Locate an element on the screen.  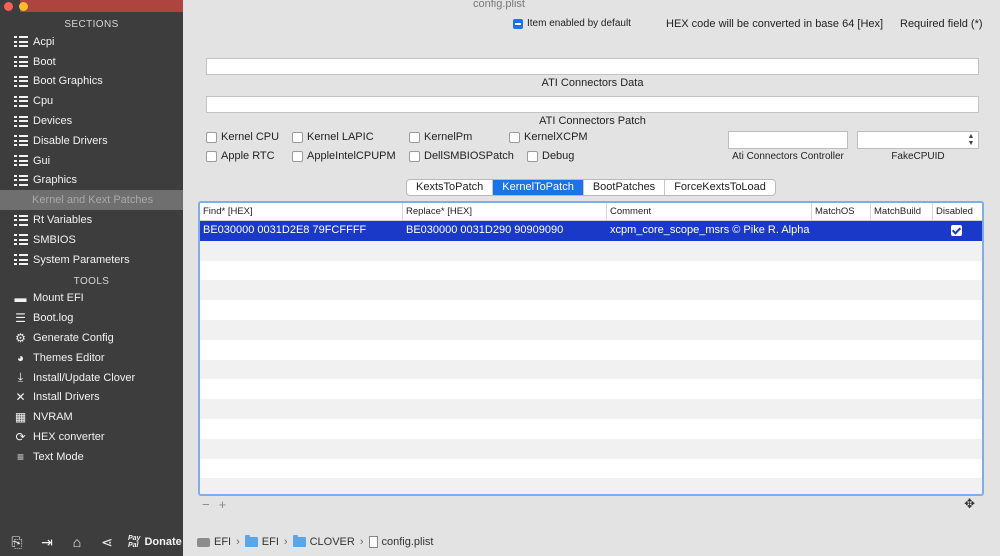
sidebar-item-acpi: Acpi is located at coordinates (91, 42).